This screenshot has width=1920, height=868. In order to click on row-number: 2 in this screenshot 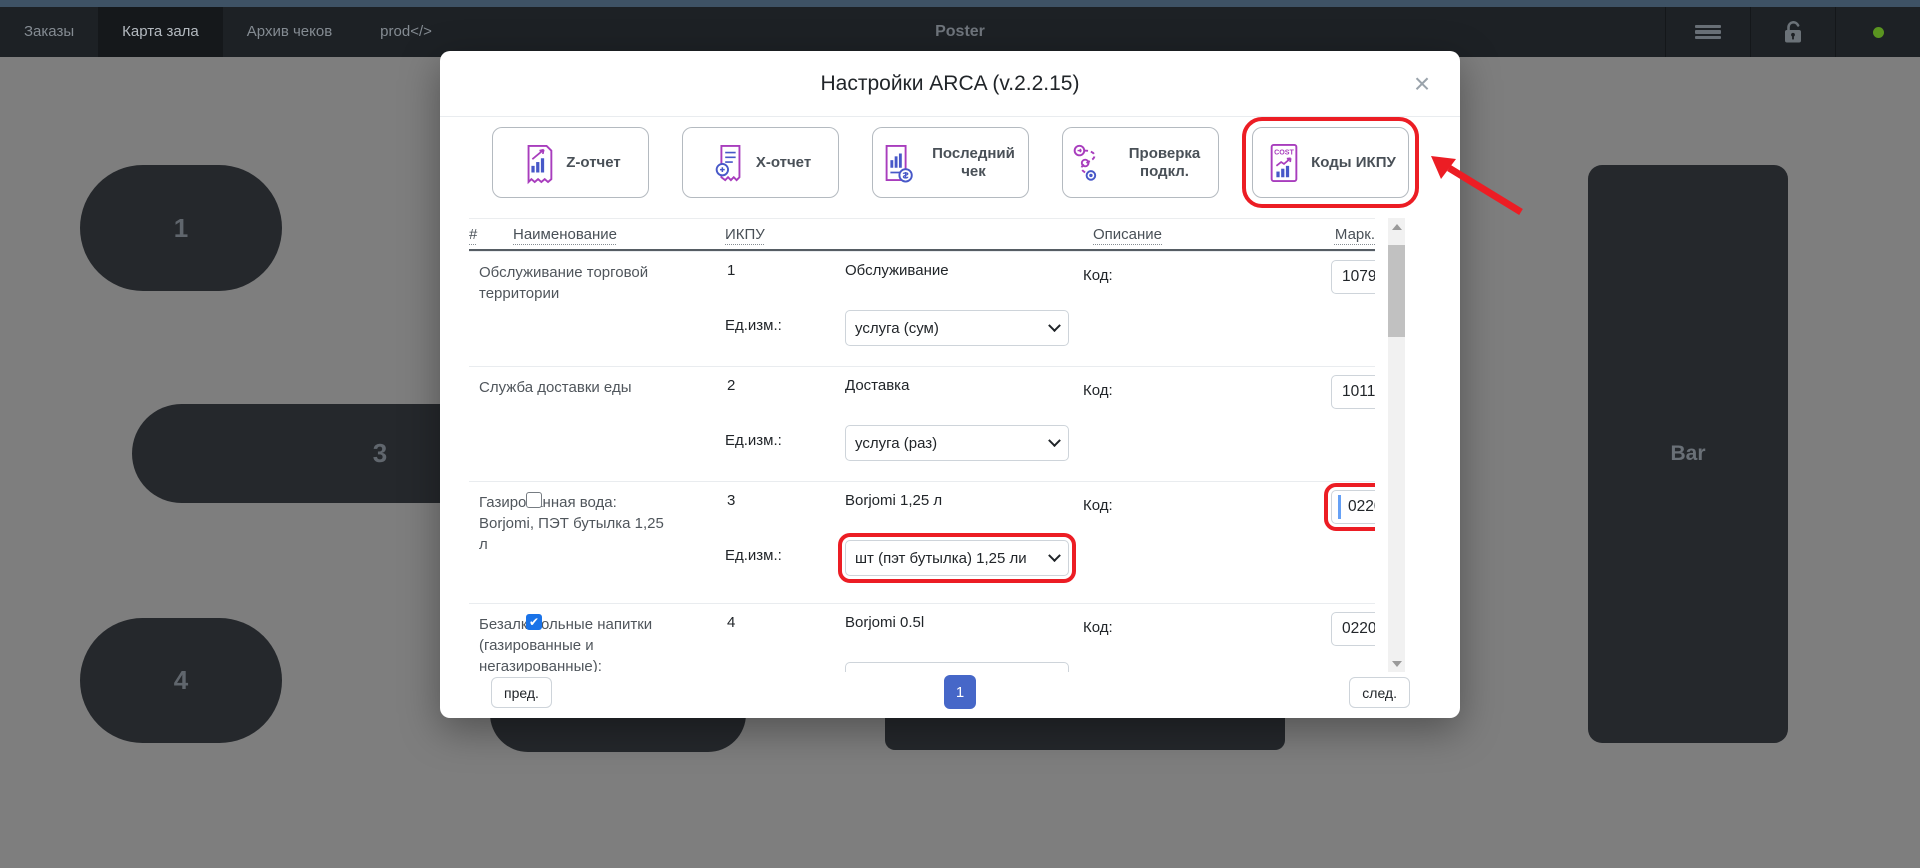, I will do `click(731, 385)`.